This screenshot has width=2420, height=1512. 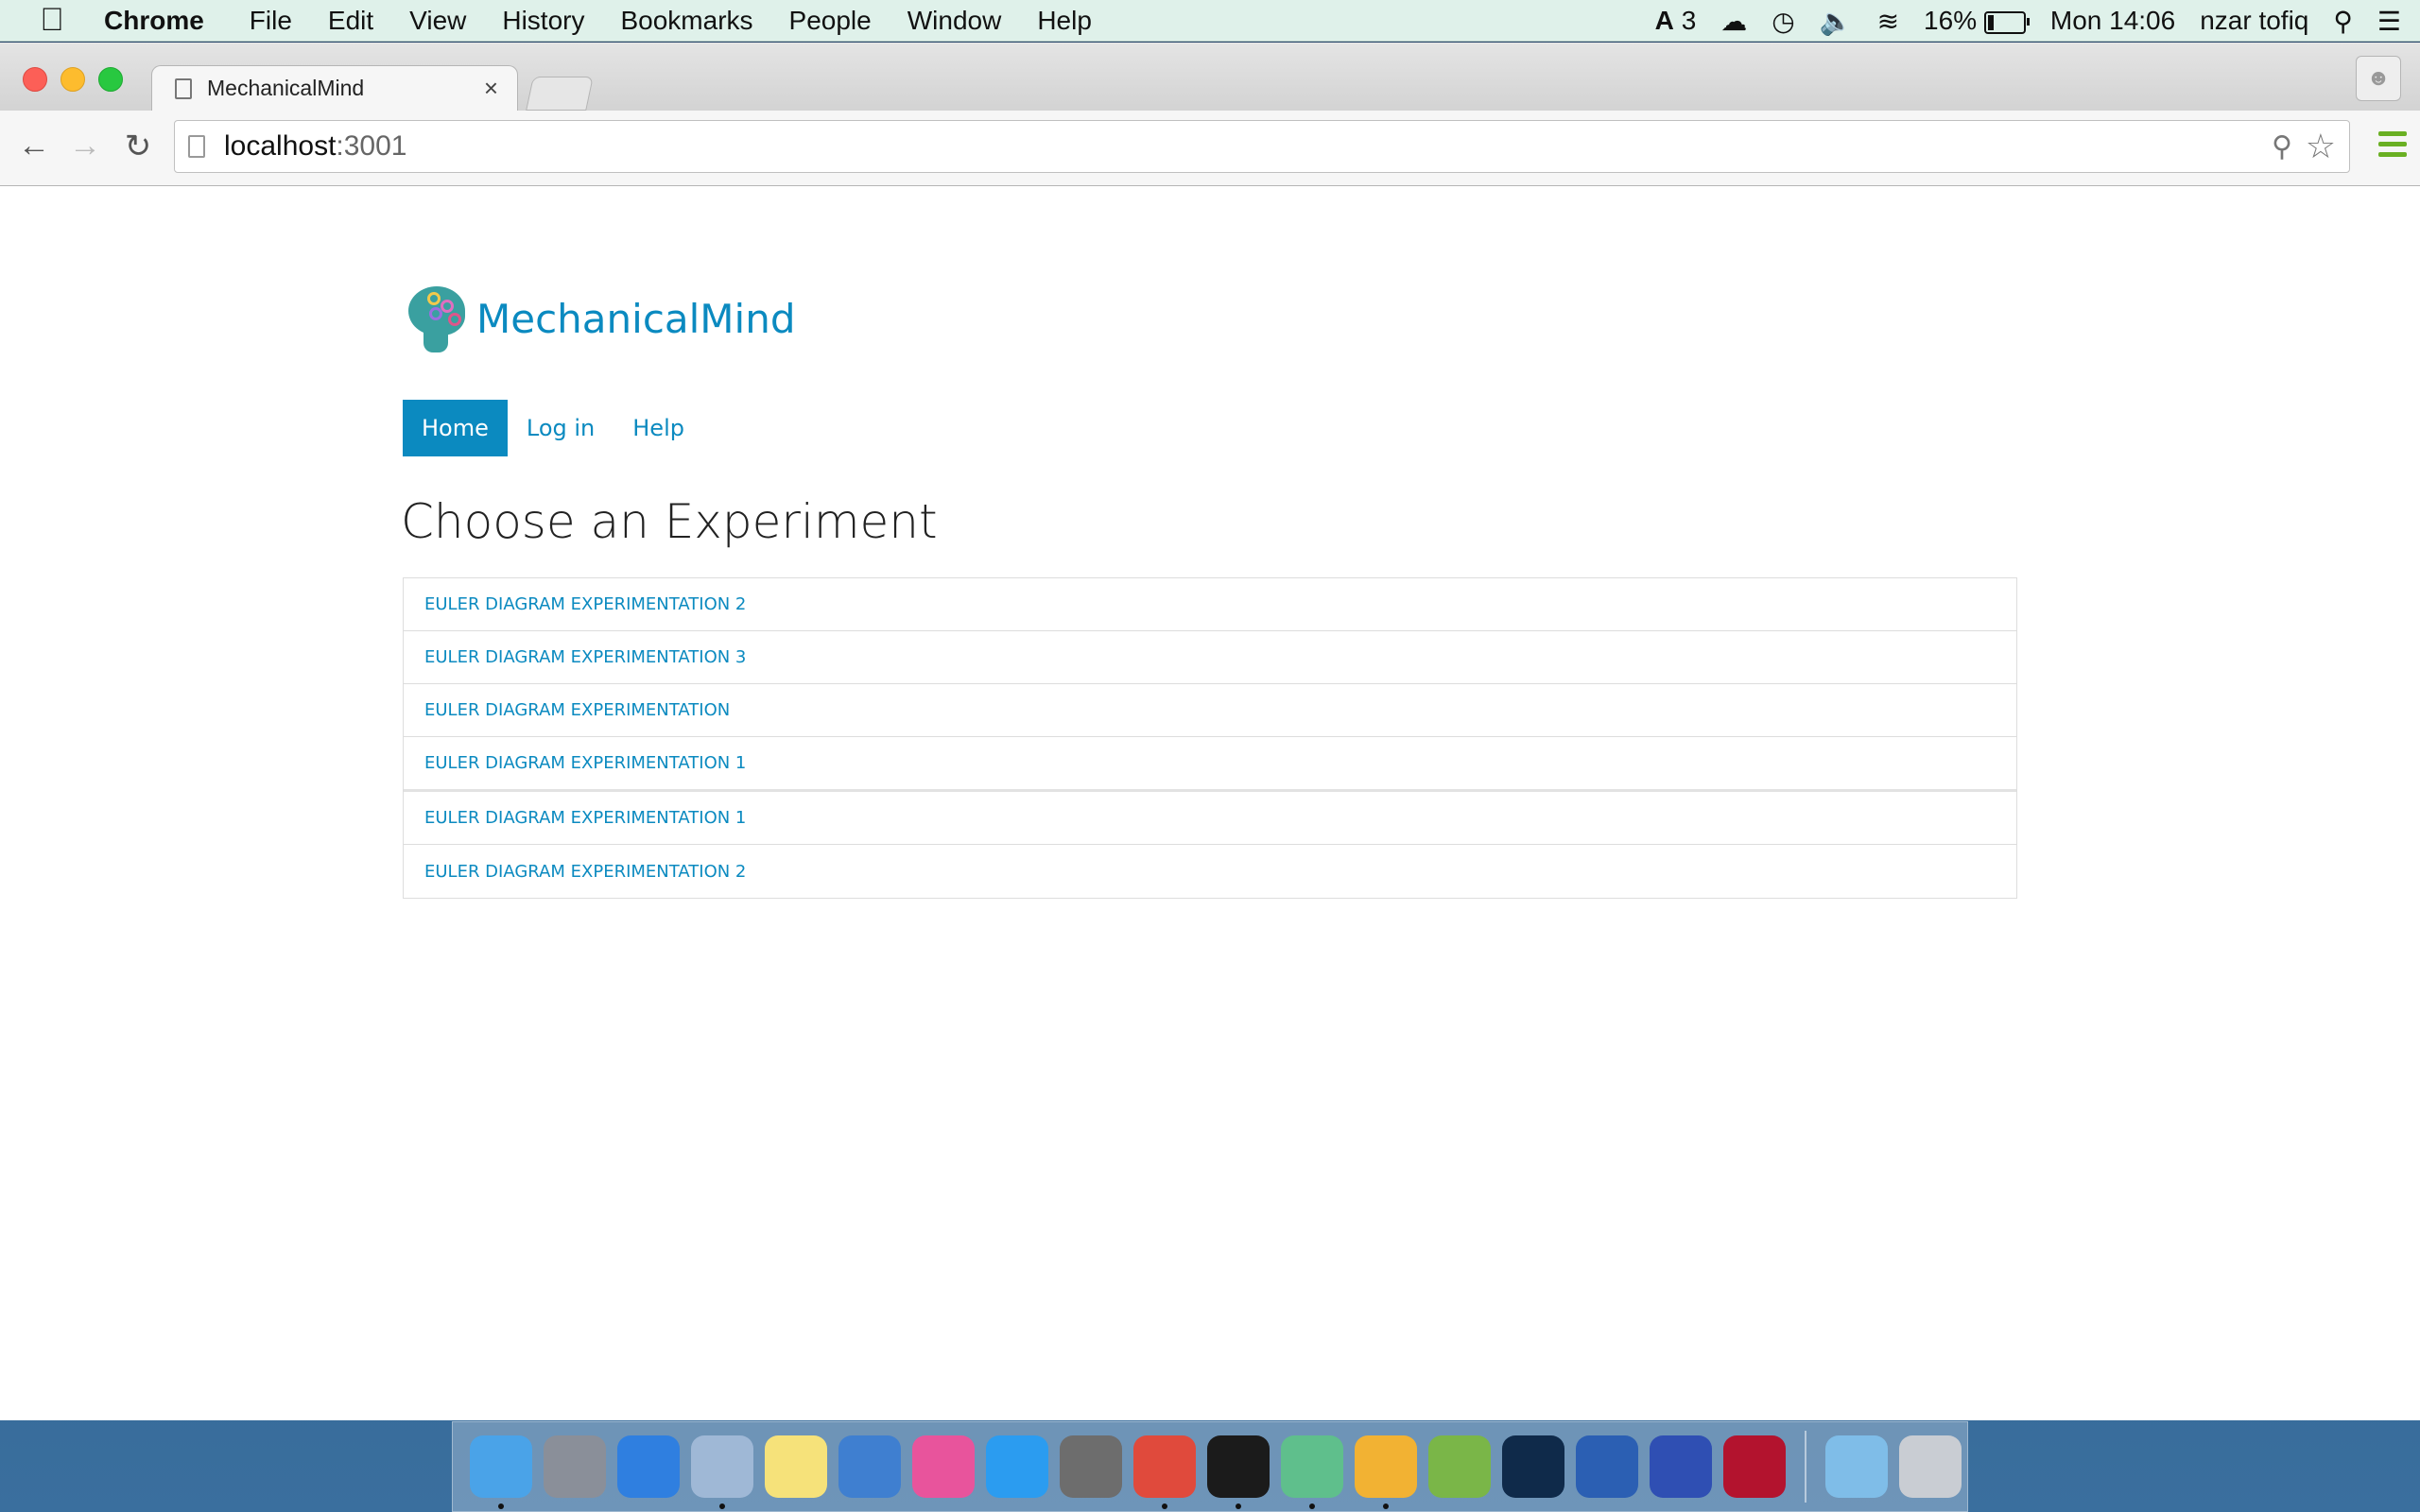 What do you see at coordinates (371, 146) in the screenshot?
I see `url-port: :3001` at bounding box center [371, 146].